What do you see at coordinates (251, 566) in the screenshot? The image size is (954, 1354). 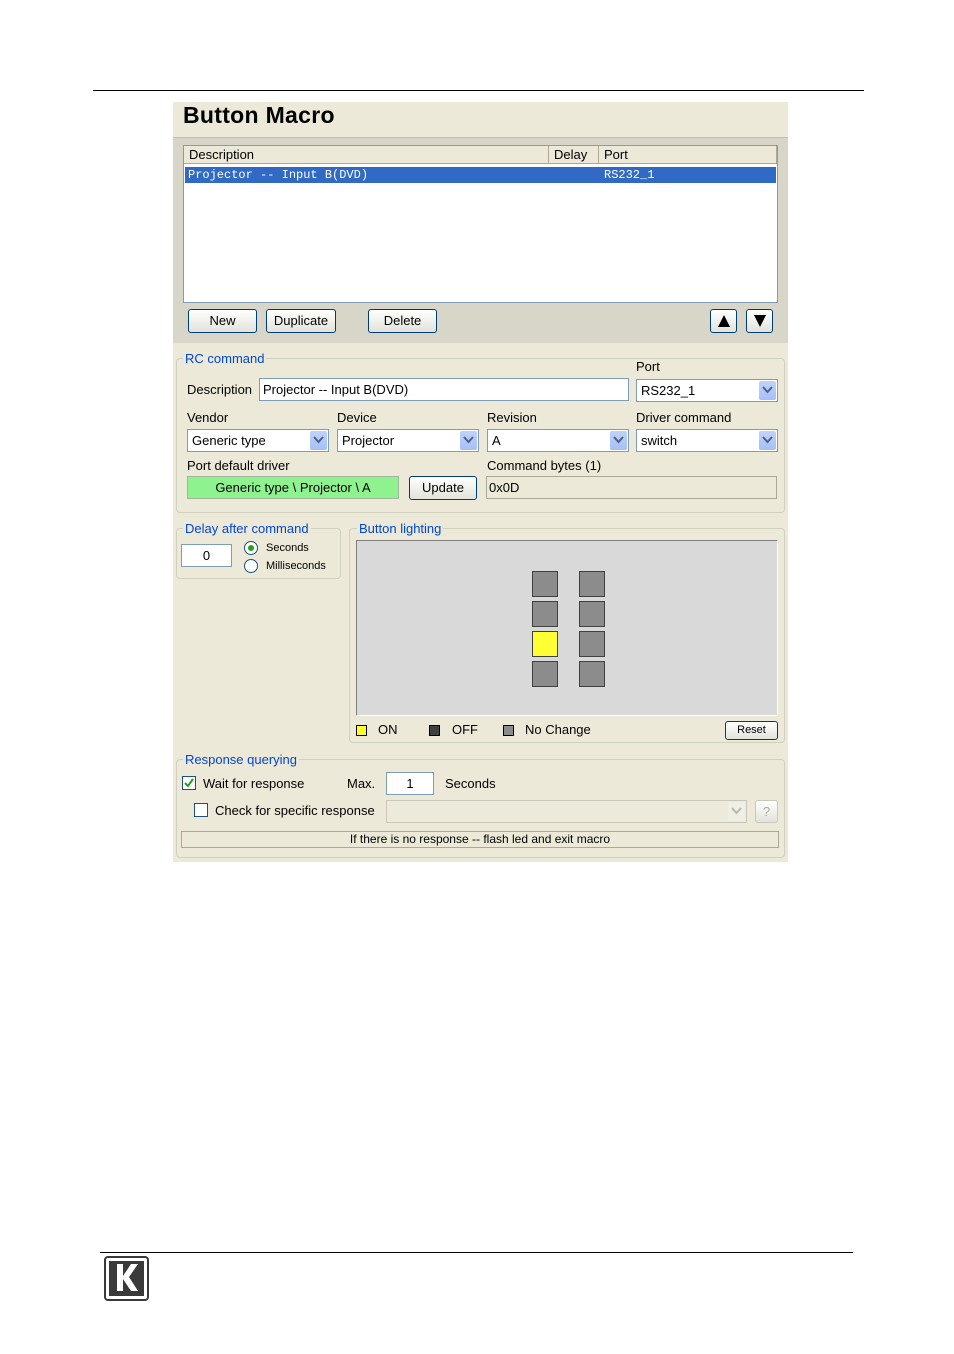 I see `milliseconds-radio` at bounding box center [251, 566].